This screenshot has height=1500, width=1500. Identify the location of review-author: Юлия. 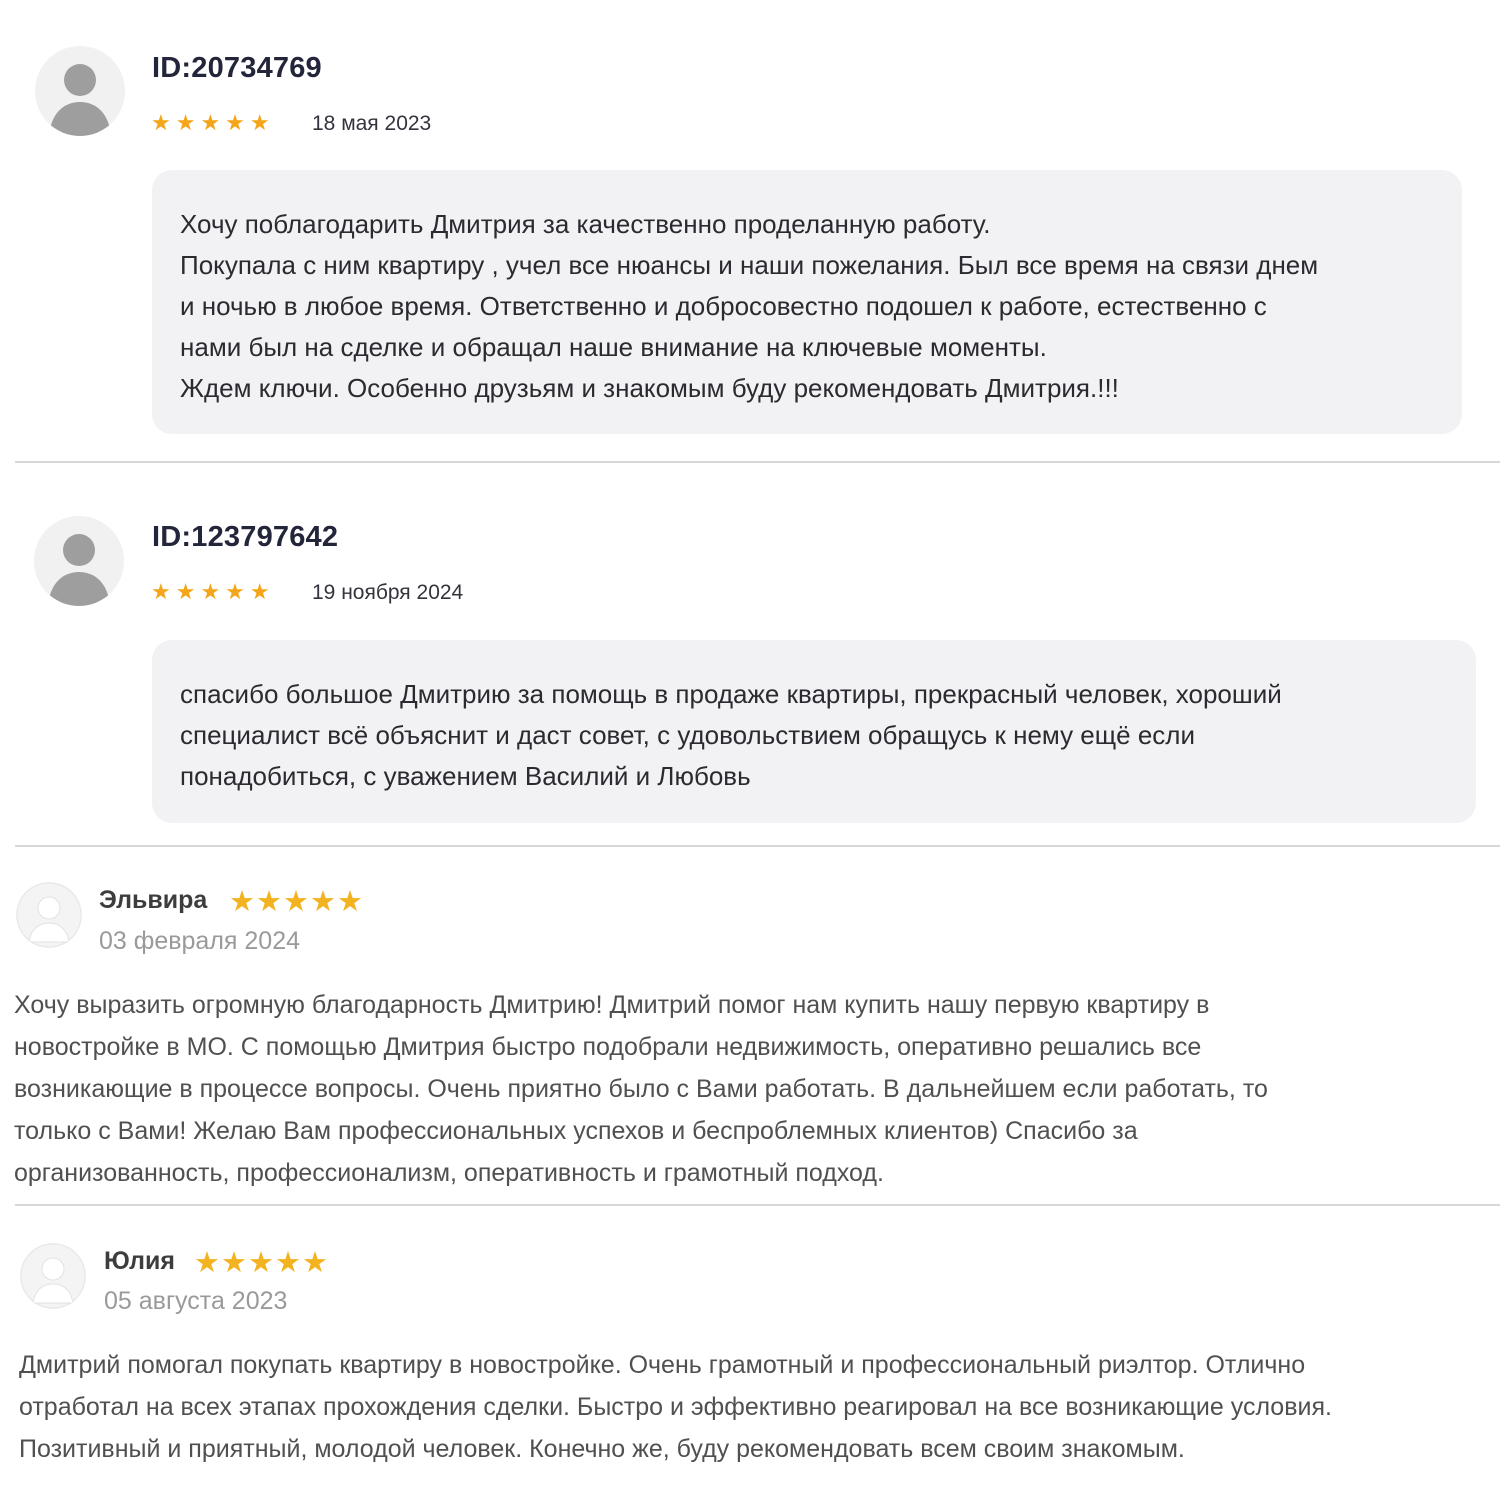
(139, 1261).